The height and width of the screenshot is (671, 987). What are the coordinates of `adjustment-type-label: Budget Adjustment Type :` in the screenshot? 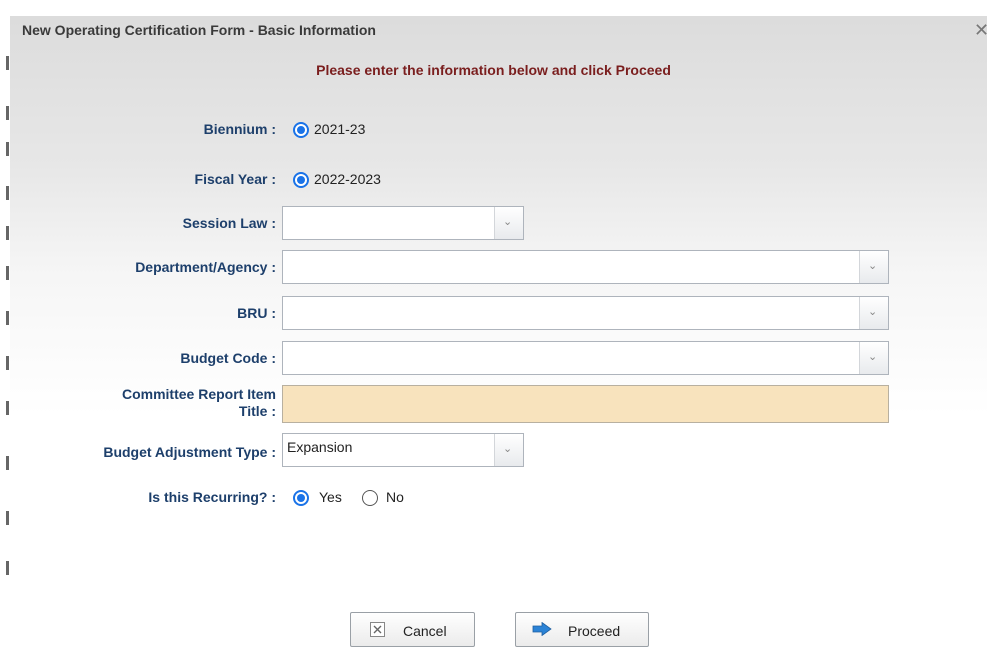 It's located at (189, 452).